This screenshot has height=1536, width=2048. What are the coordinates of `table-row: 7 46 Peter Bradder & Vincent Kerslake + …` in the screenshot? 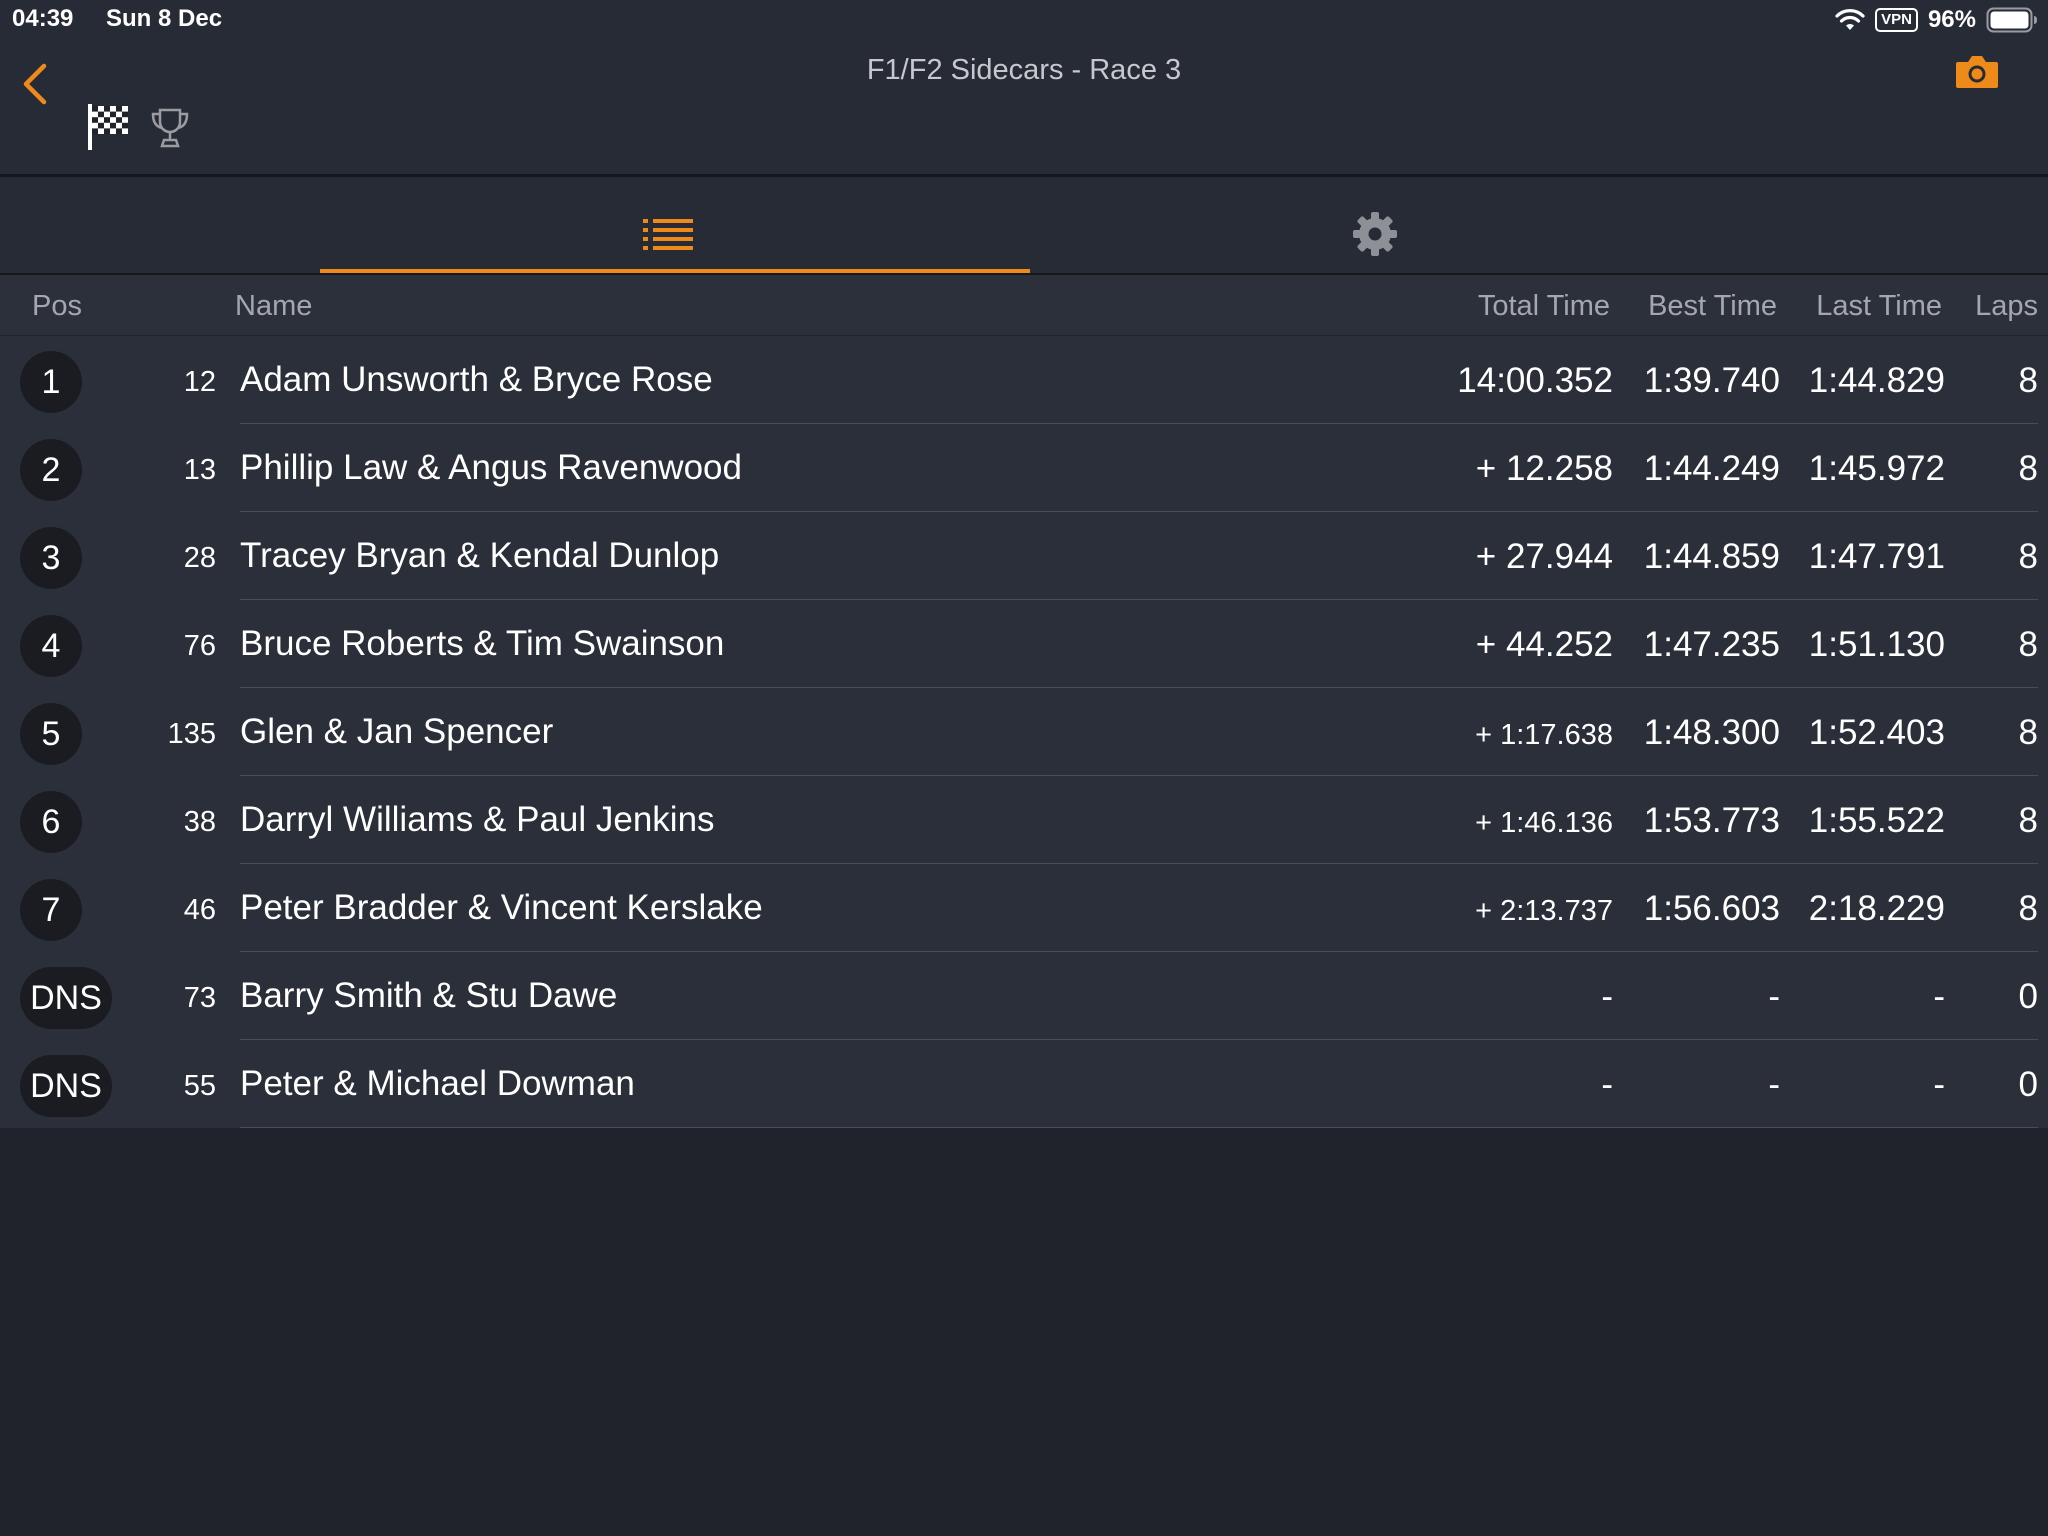 It's located at (1024, 908).